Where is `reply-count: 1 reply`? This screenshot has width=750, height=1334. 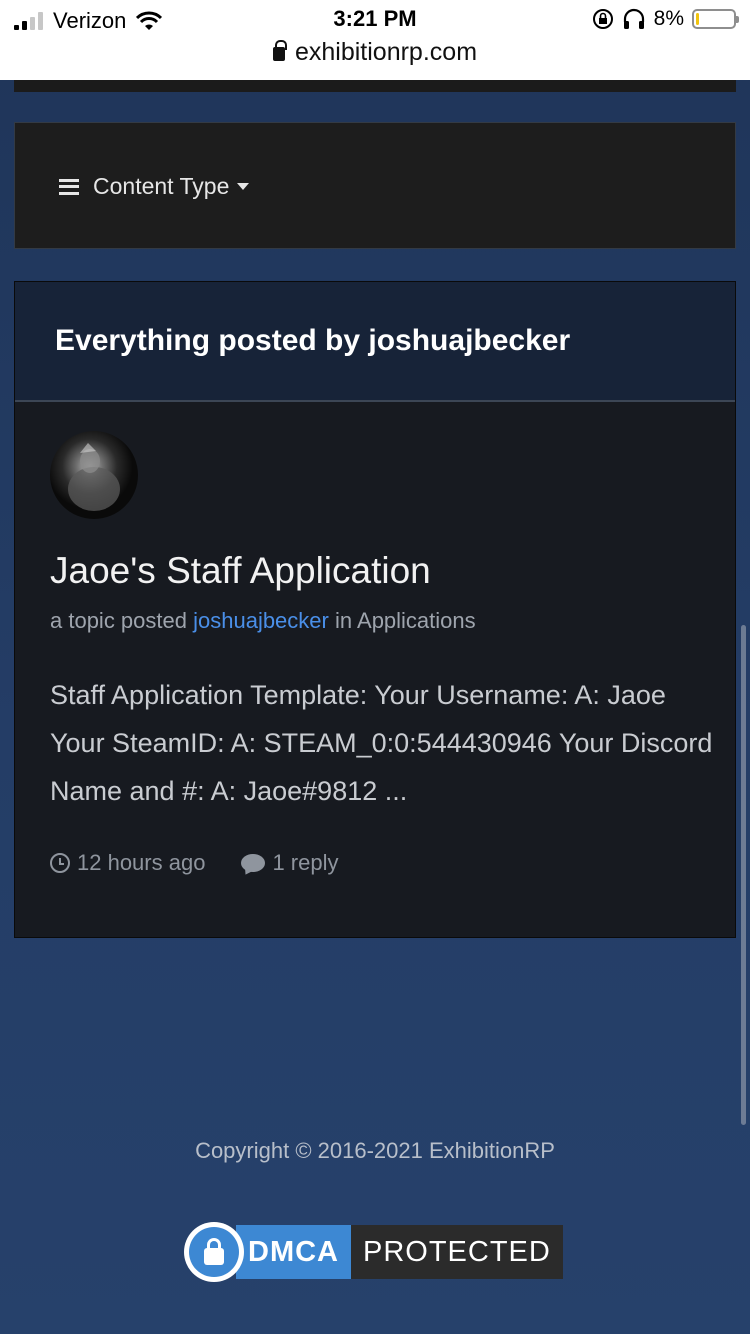
reply-count: 1 reply is located at coordinates (289, 863).